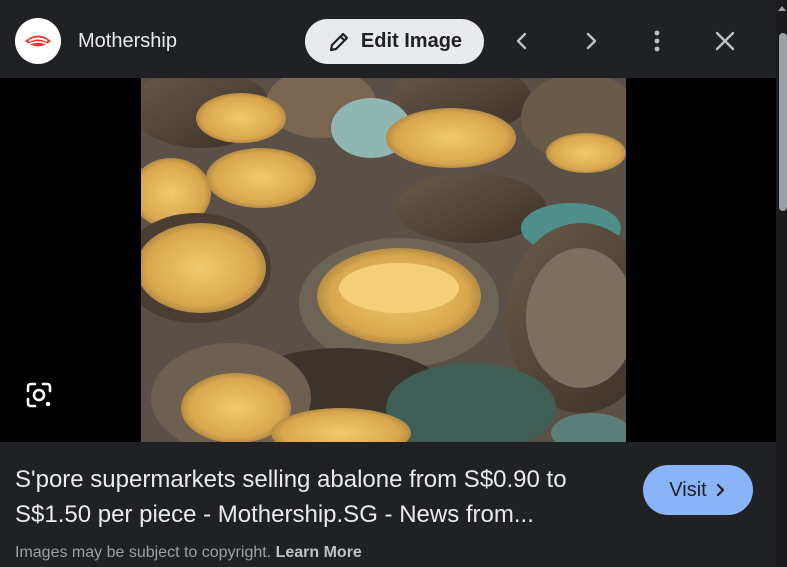 The height and width of the screenshot is (567, 787). Describe the element at coordinates (127, 41) in the screenshot. I see `site-name: Mothership` at that location.